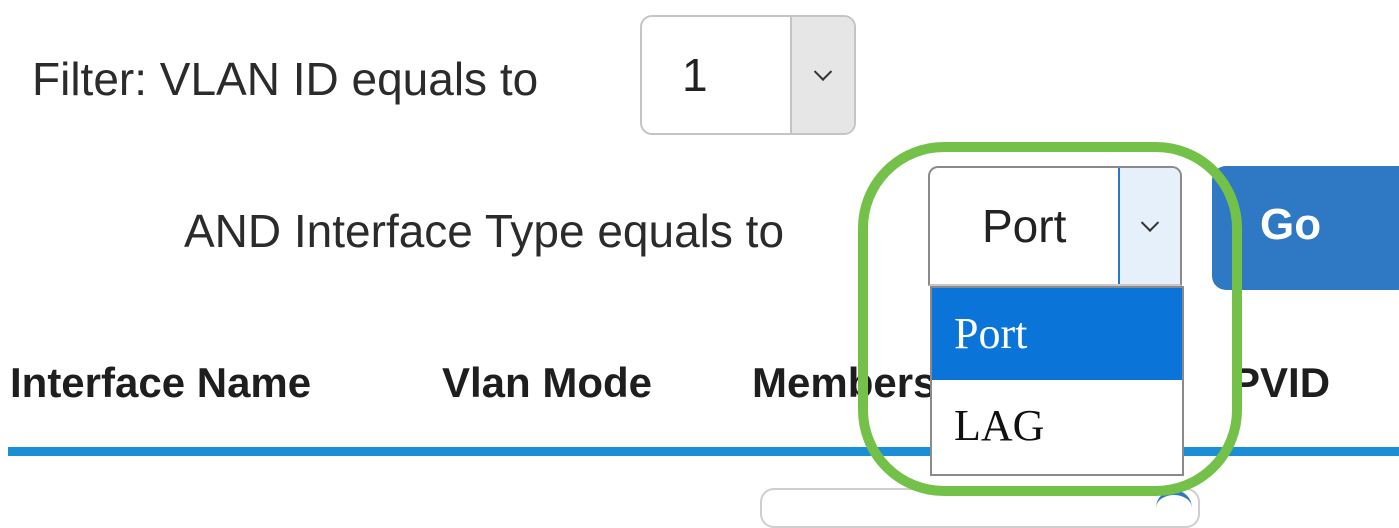 Image resolution: width=1399 pixels, height=528 pixels. I want to click on go-button: Go, so click(1305, 228).